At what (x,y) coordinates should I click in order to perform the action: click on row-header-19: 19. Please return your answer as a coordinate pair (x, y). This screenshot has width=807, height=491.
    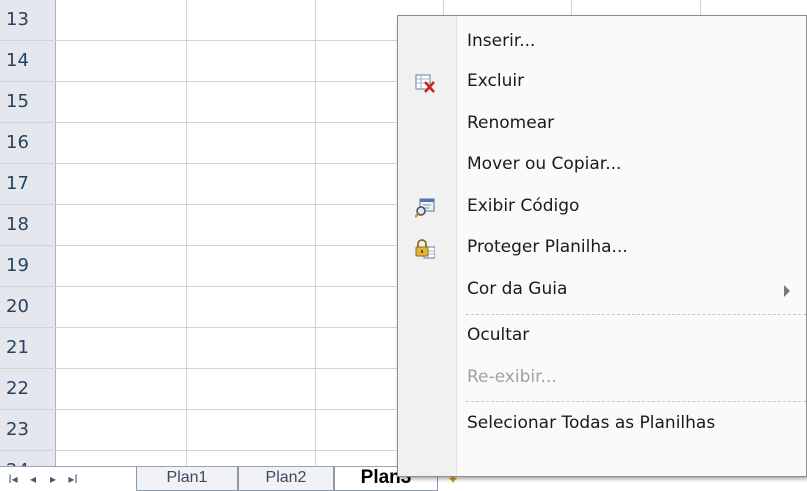
    Looking at the image, I should click on (28, 266).